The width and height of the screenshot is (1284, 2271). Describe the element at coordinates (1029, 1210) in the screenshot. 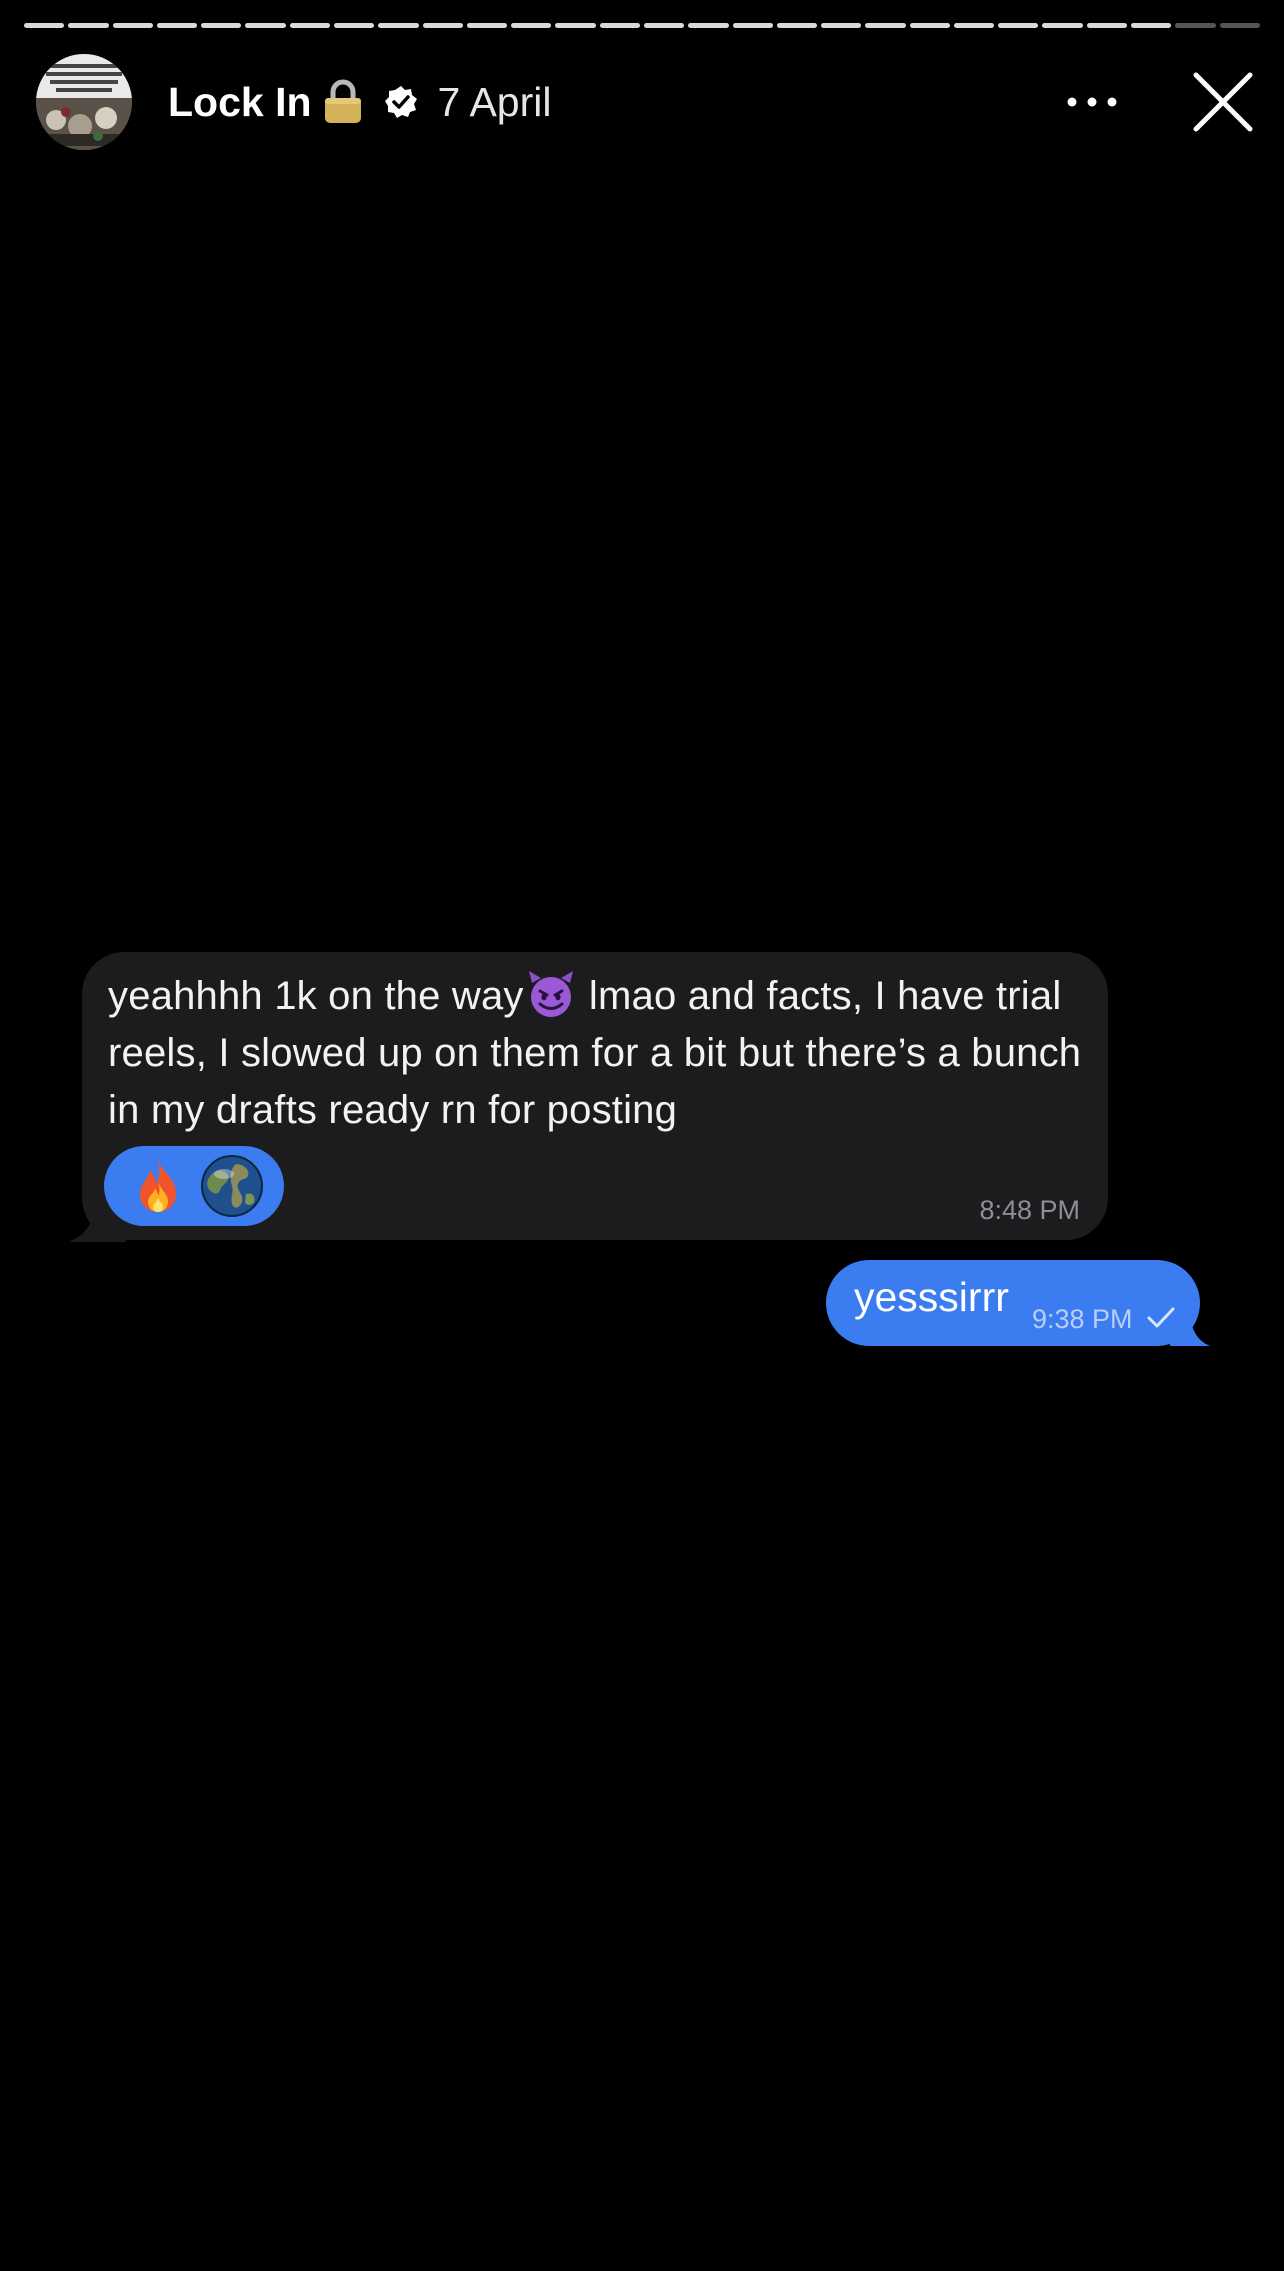

I see `received-message-time: 8:48 PM` at that location.